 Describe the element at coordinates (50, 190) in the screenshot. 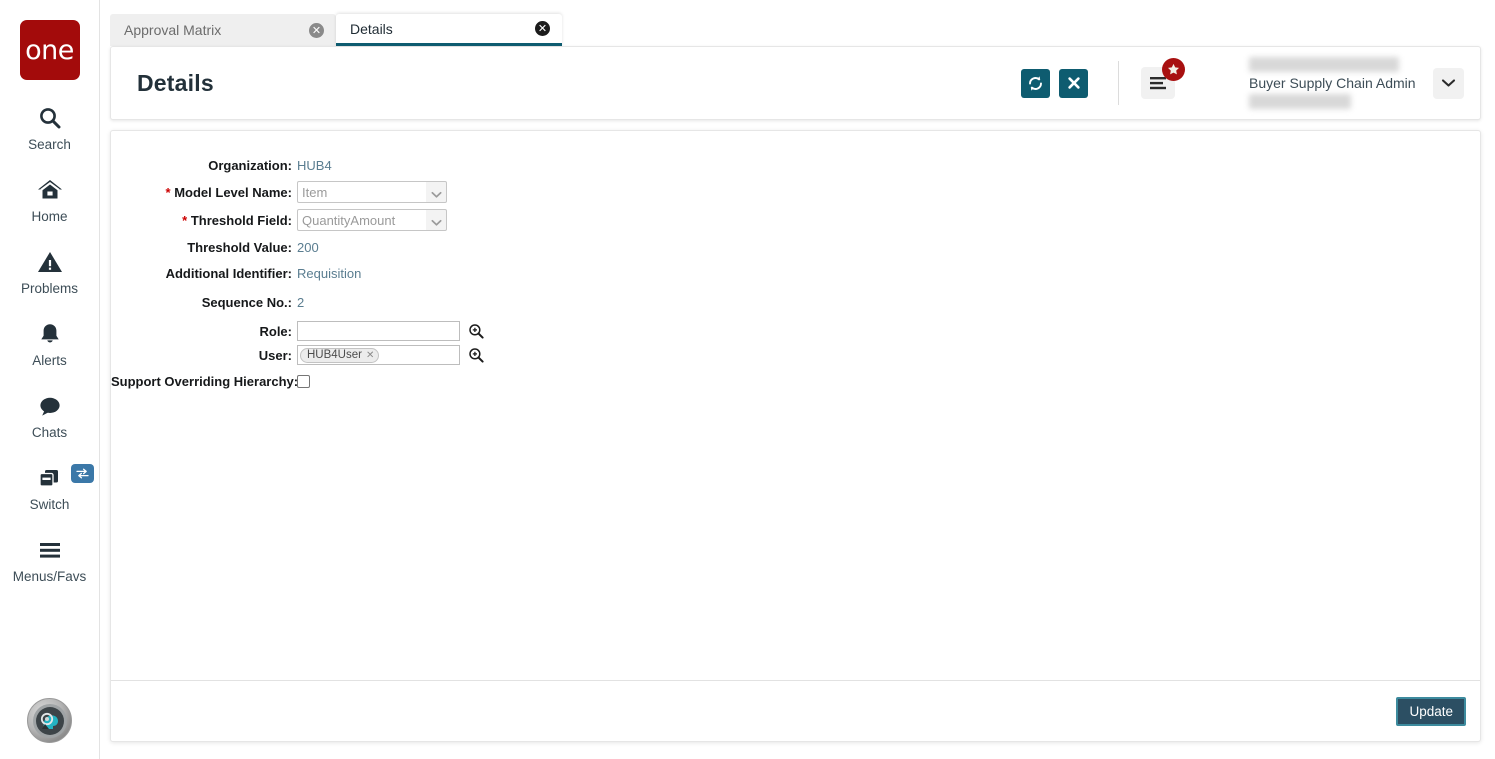

I see `home-icon` at that location.